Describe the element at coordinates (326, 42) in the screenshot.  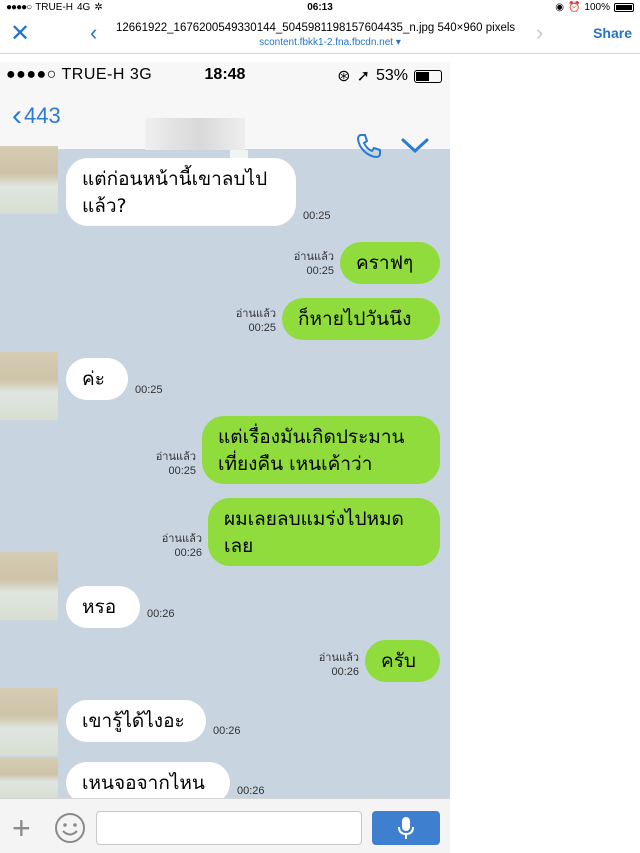
I see `file-source: scontent.fbkk1-2.fna.fbcdn.net` at that location.